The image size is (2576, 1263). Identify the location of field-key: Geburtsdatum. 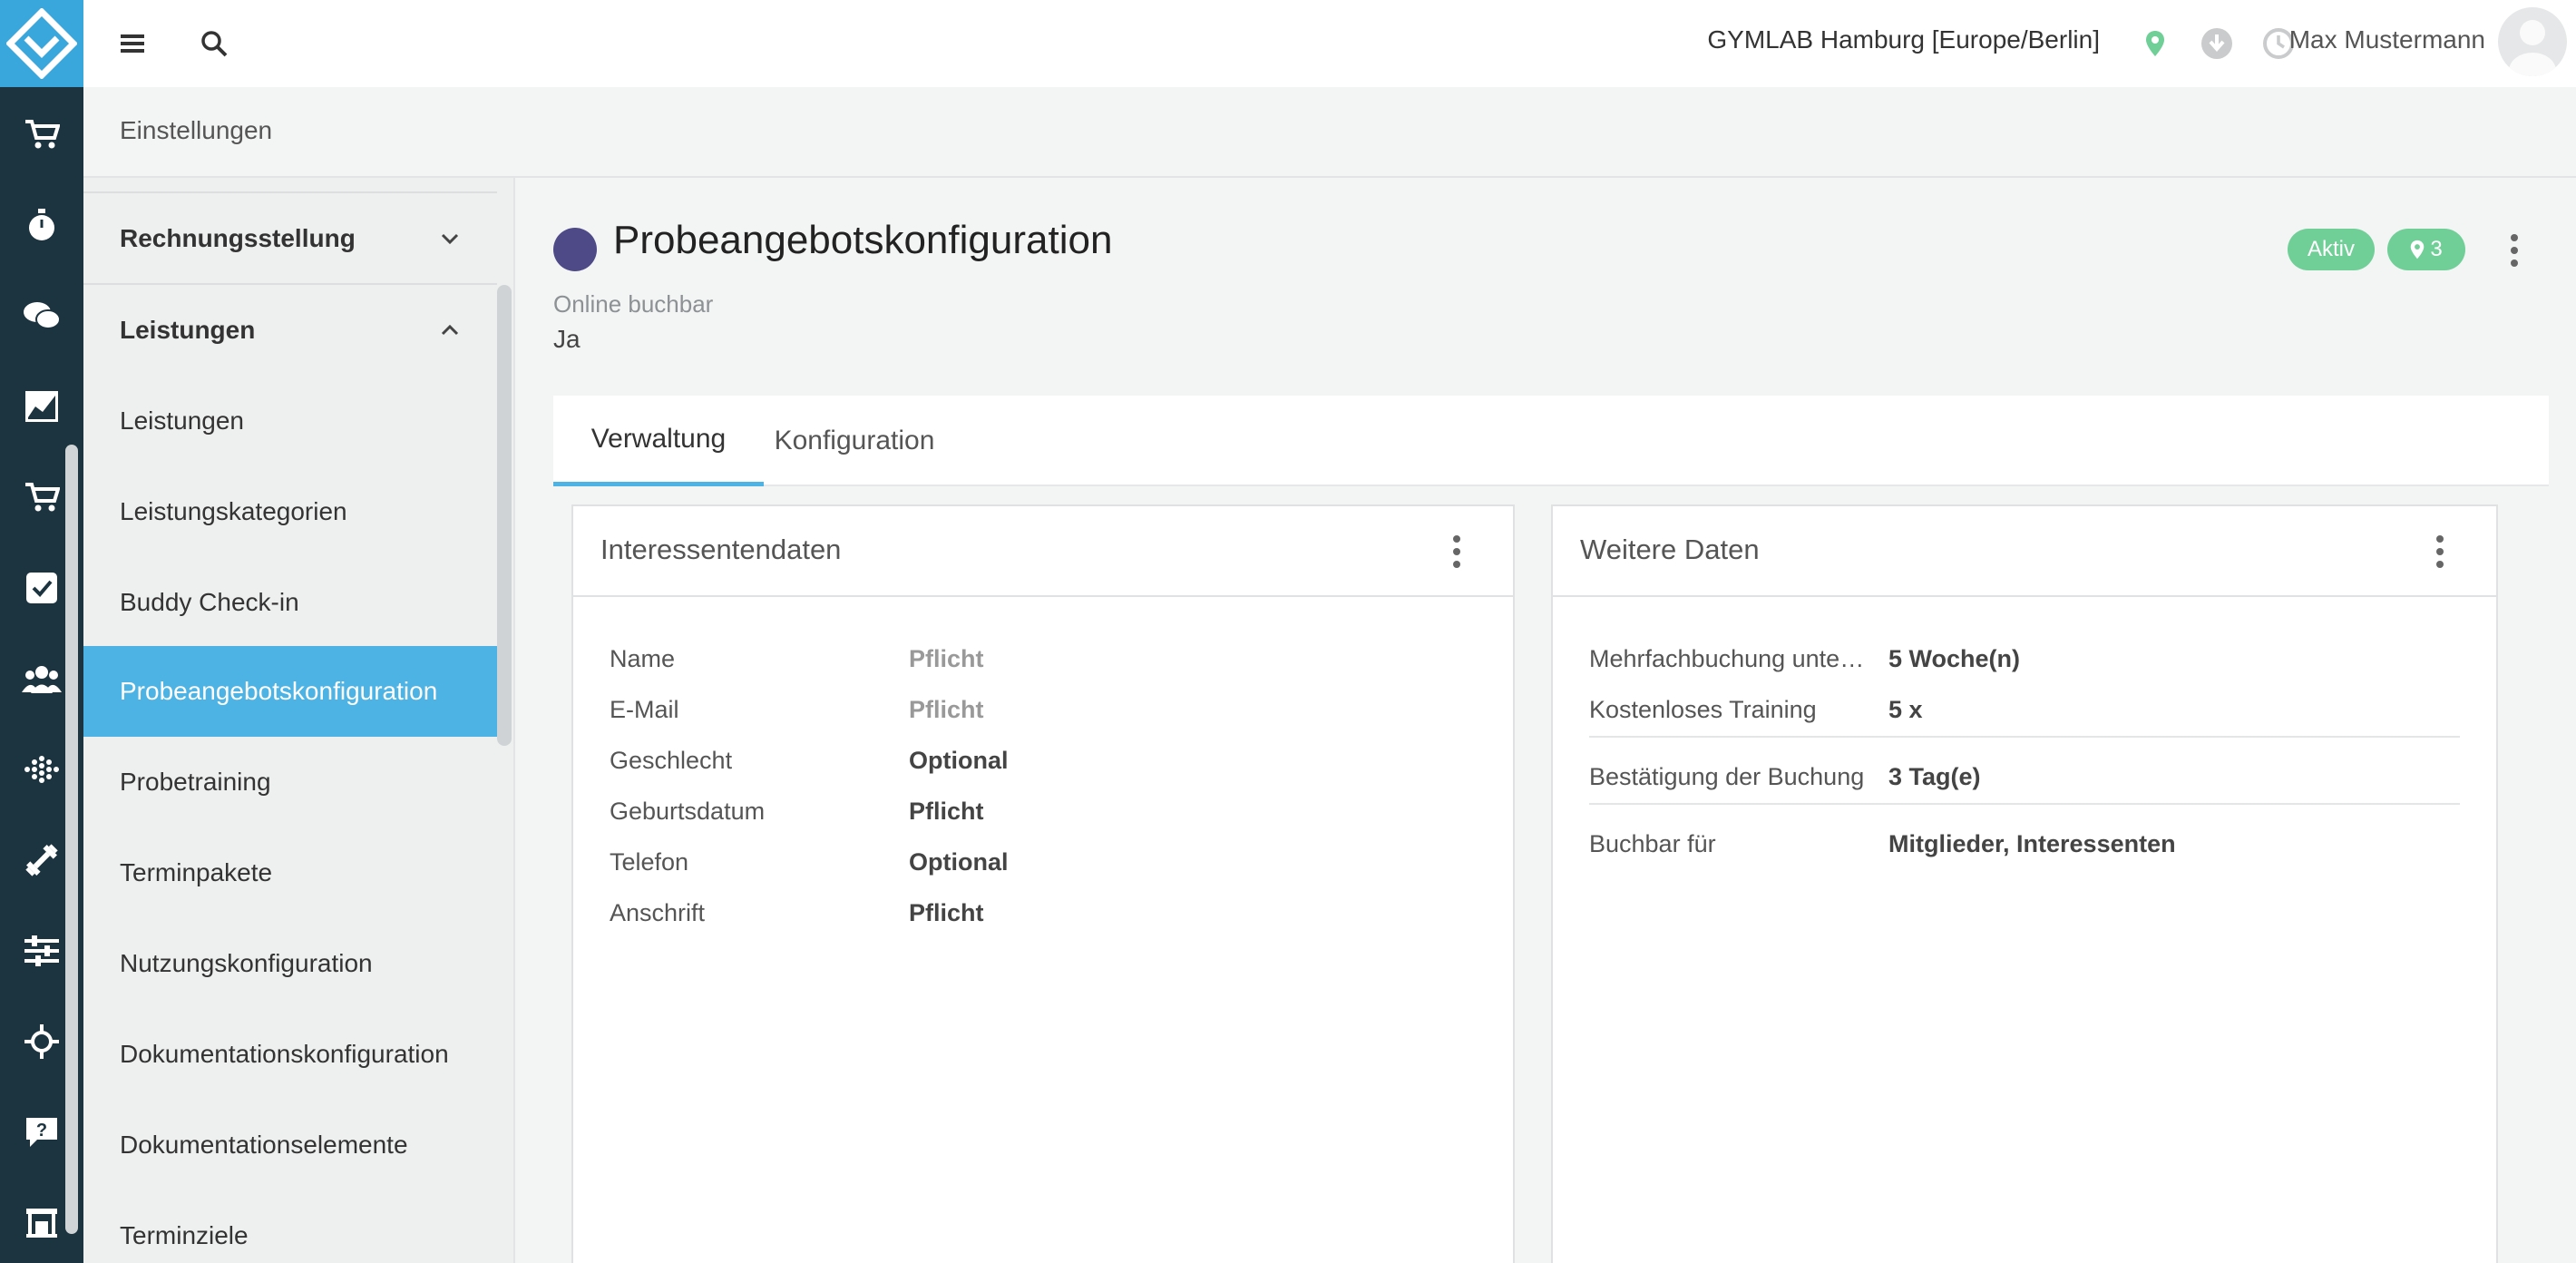
(688, 811).